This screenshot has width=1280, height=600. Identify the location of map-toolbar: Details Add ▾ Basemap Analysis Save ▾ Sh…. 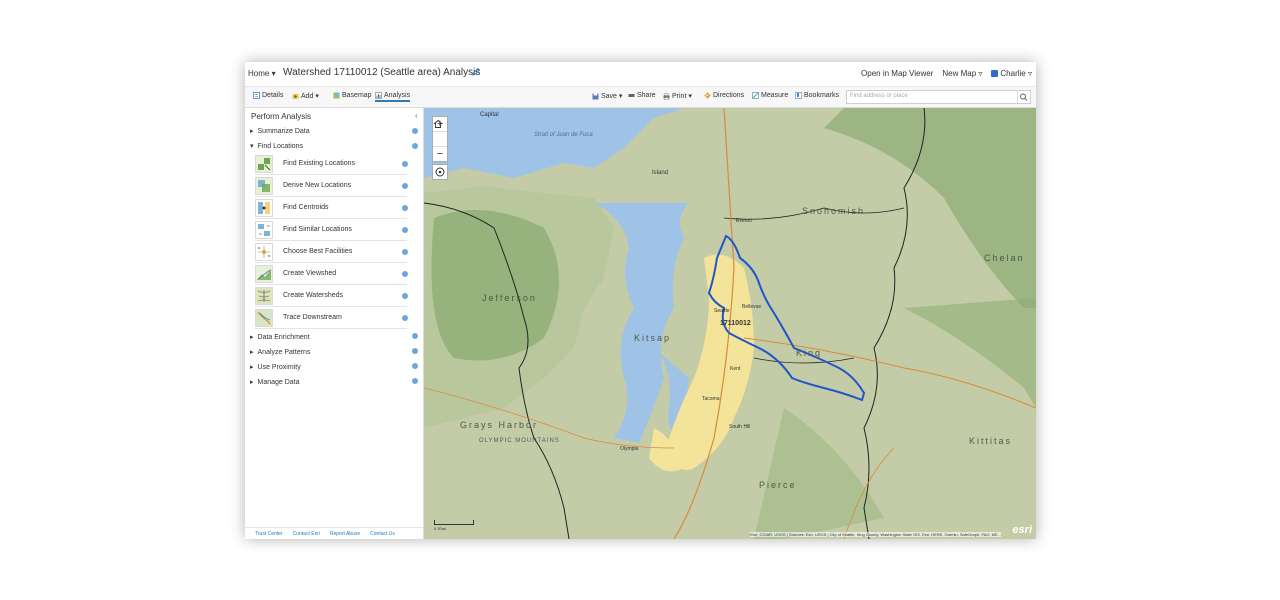
(640, 97).